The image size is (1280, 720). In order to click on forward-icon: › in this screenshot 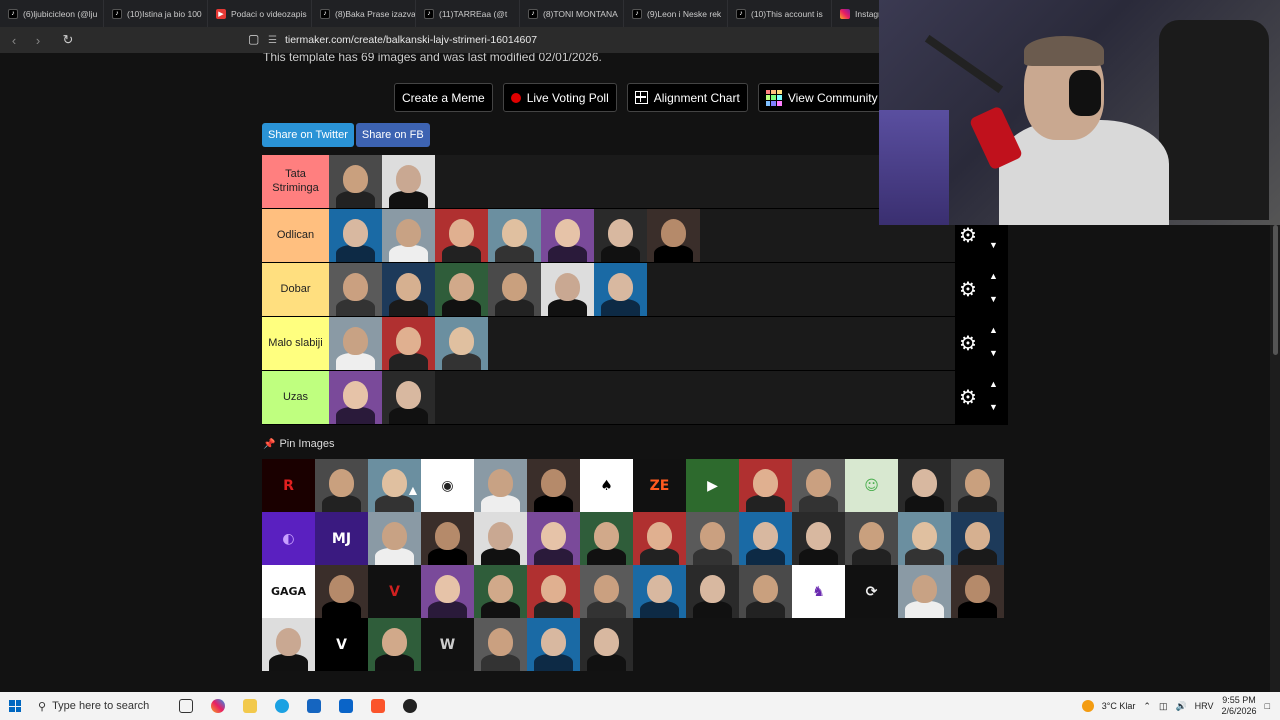, I will do `click(38, 40)`.